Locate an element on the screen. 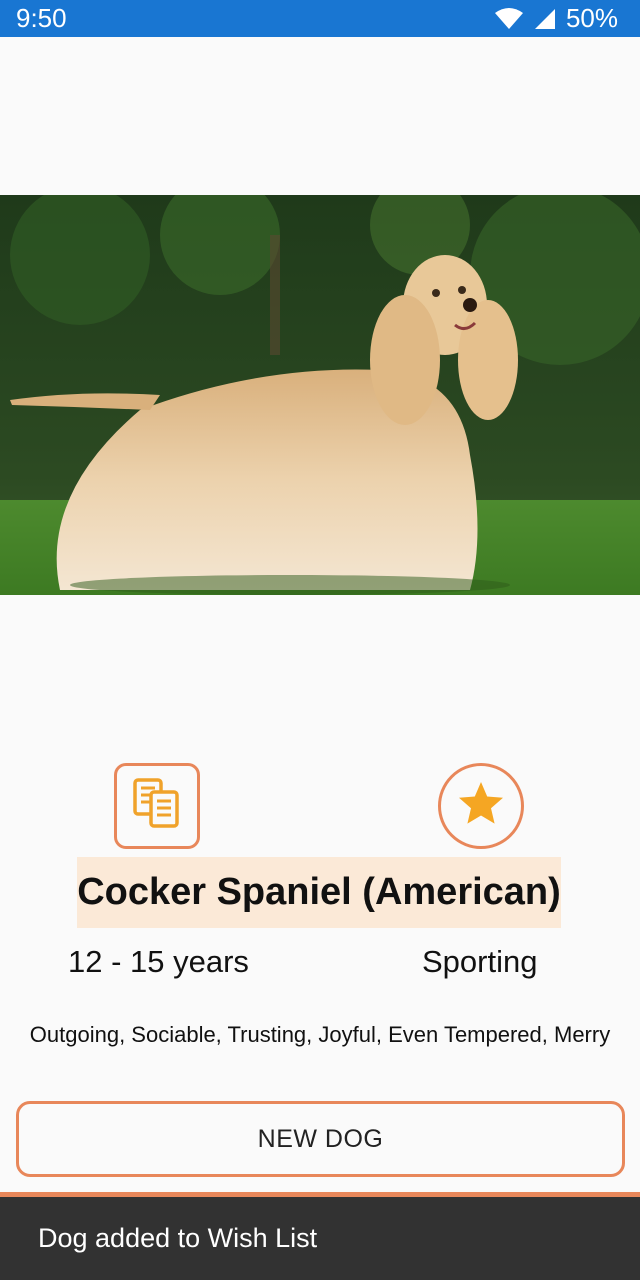 The width and height of the screenshot is (640, 1280). battery-level: 50% is located at coordinates (591, 18).